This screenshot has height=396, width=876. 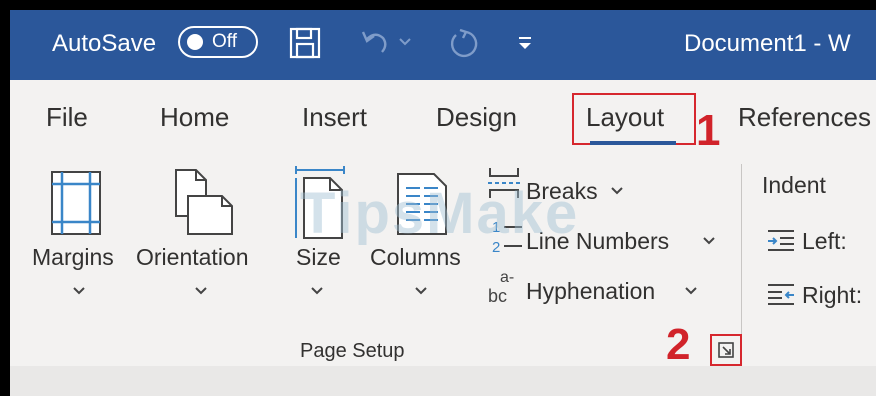 What do you see at coordinates (104, 43) in the screenshot?
I see `autosave-label: AutoSave` at bounding box center [104, 43].